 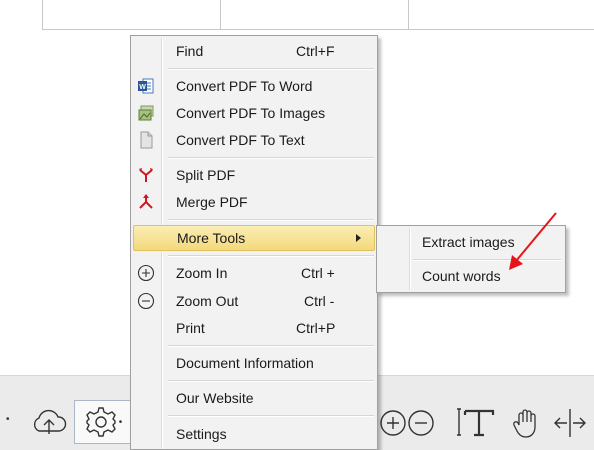 What do you see at coordinates (533, 241) in the screenshot?
I see `annotation-arrow-icon` at bounding box center [533, 241].